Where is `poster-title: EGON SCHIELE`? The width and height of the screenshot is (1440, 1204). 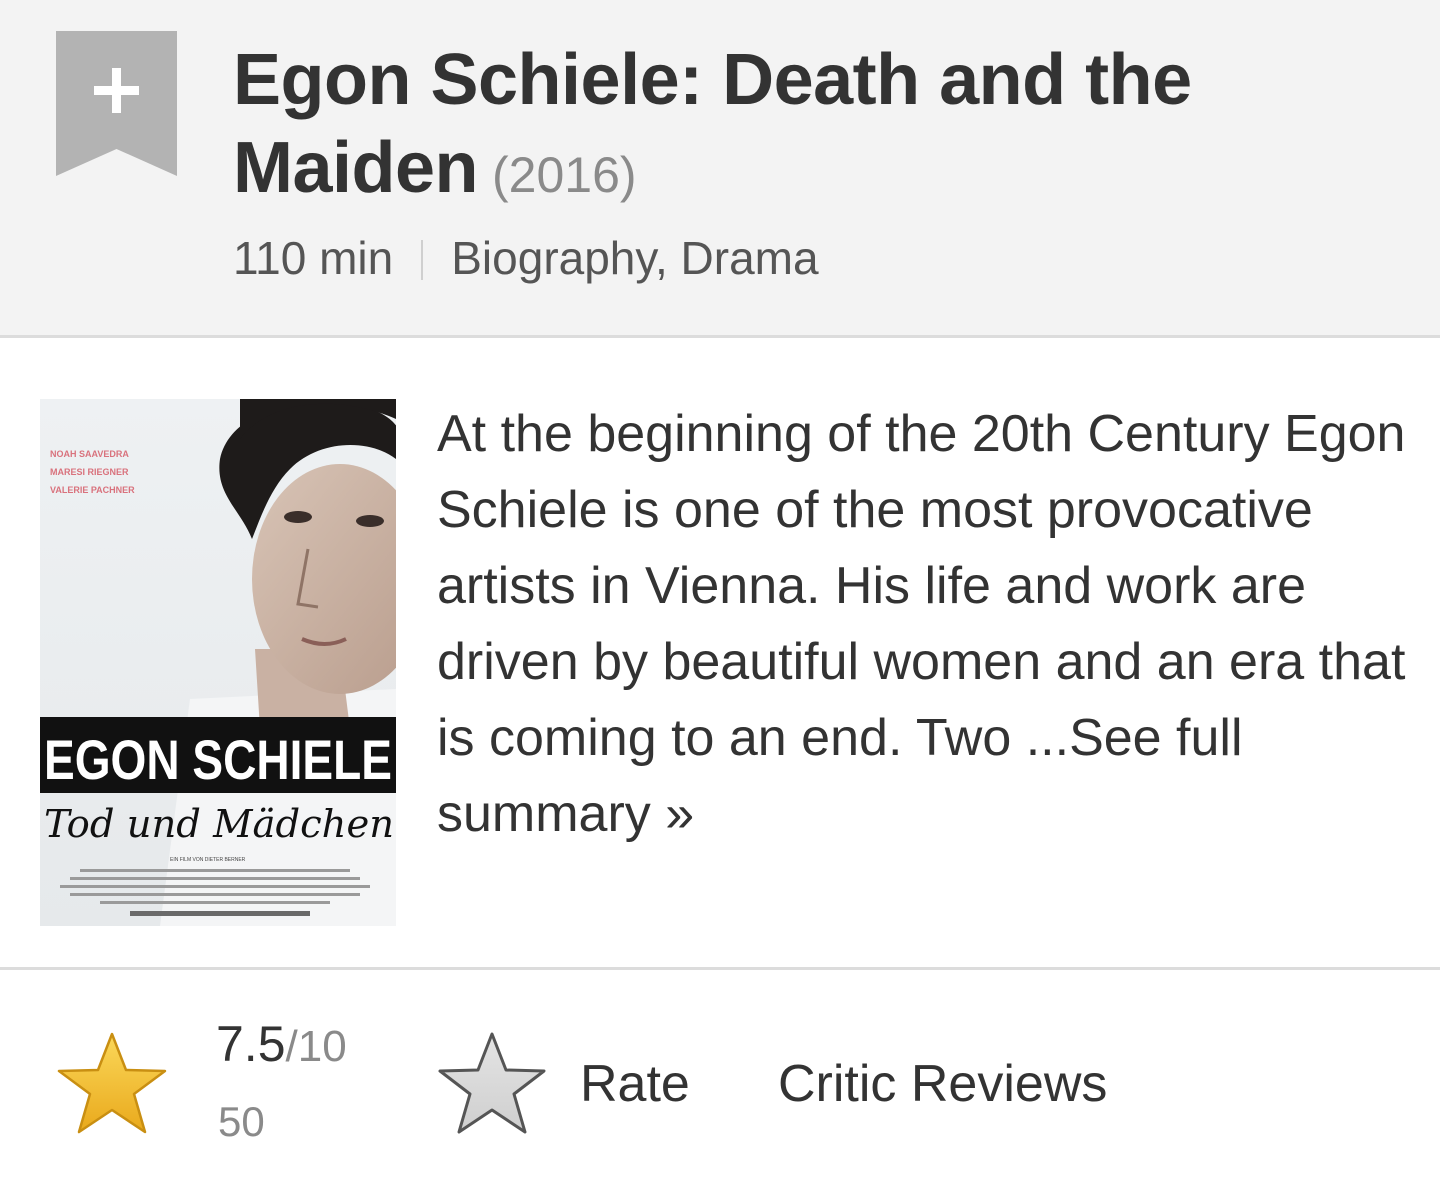 poster-title: EGON SCHIELE is located at coordinates (218, 759).